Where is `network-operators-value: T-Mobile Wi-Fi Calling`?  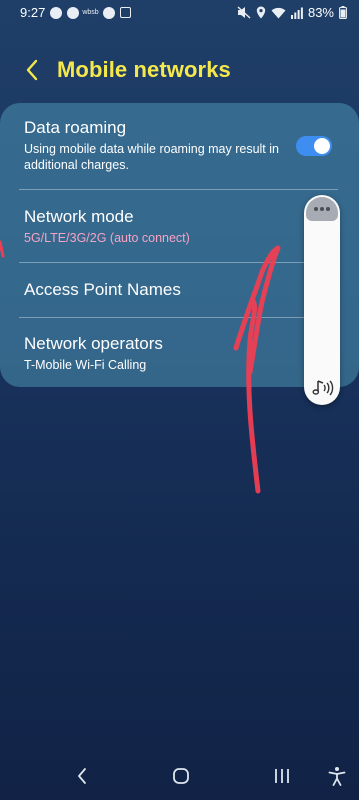
network-operators-value: T-Mobile Wi-Fi Calling is located at coordinates (85, 365).